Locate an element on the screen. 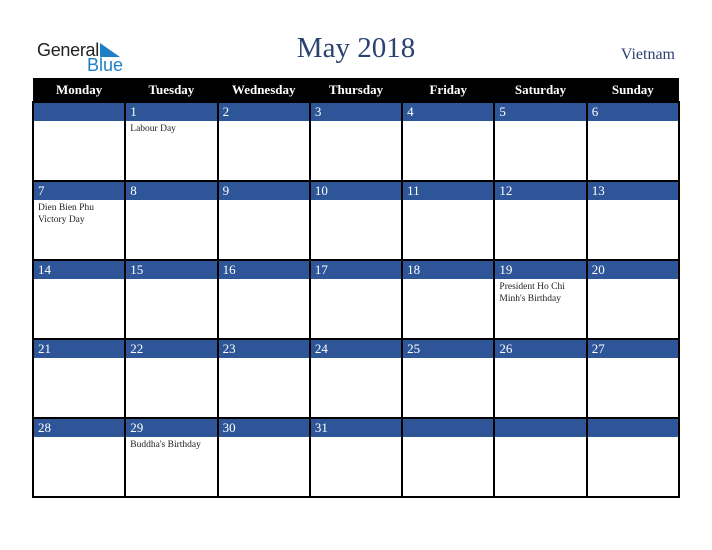 The height and width of the screenshot is (550, 712). country-label: Vietnam is located at coordinates (647, 54).